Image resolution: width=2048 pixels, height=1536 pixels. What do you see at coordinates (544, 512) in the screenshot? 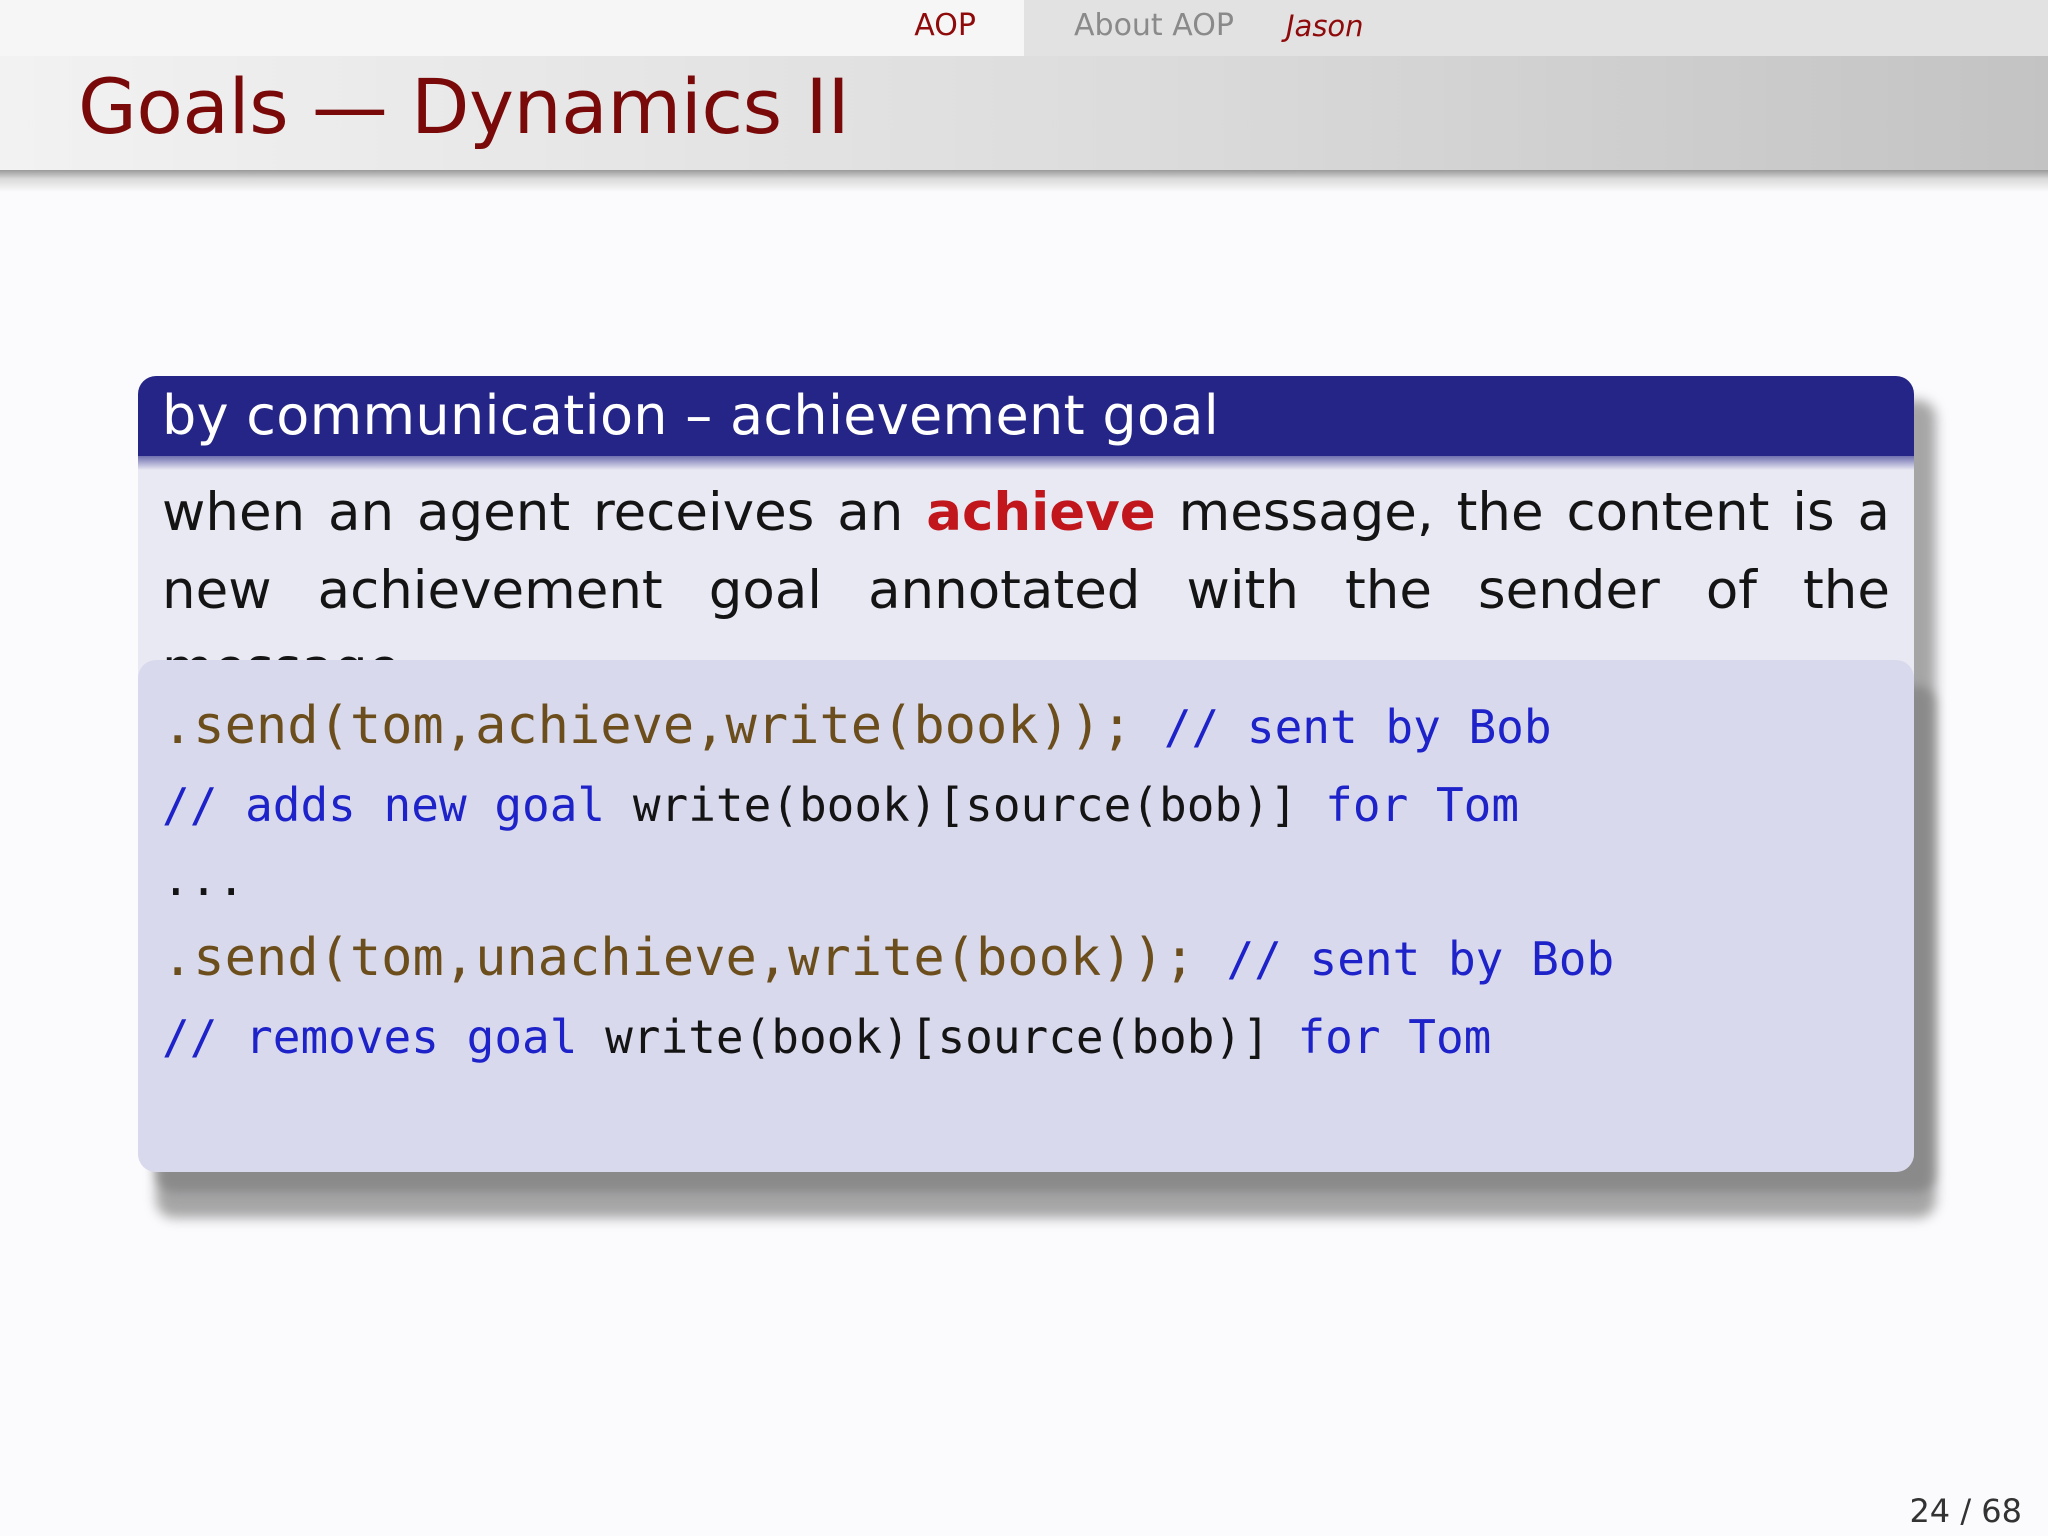
I see `block-text-before: when an agent receives an` at bounding box center [544, 512].